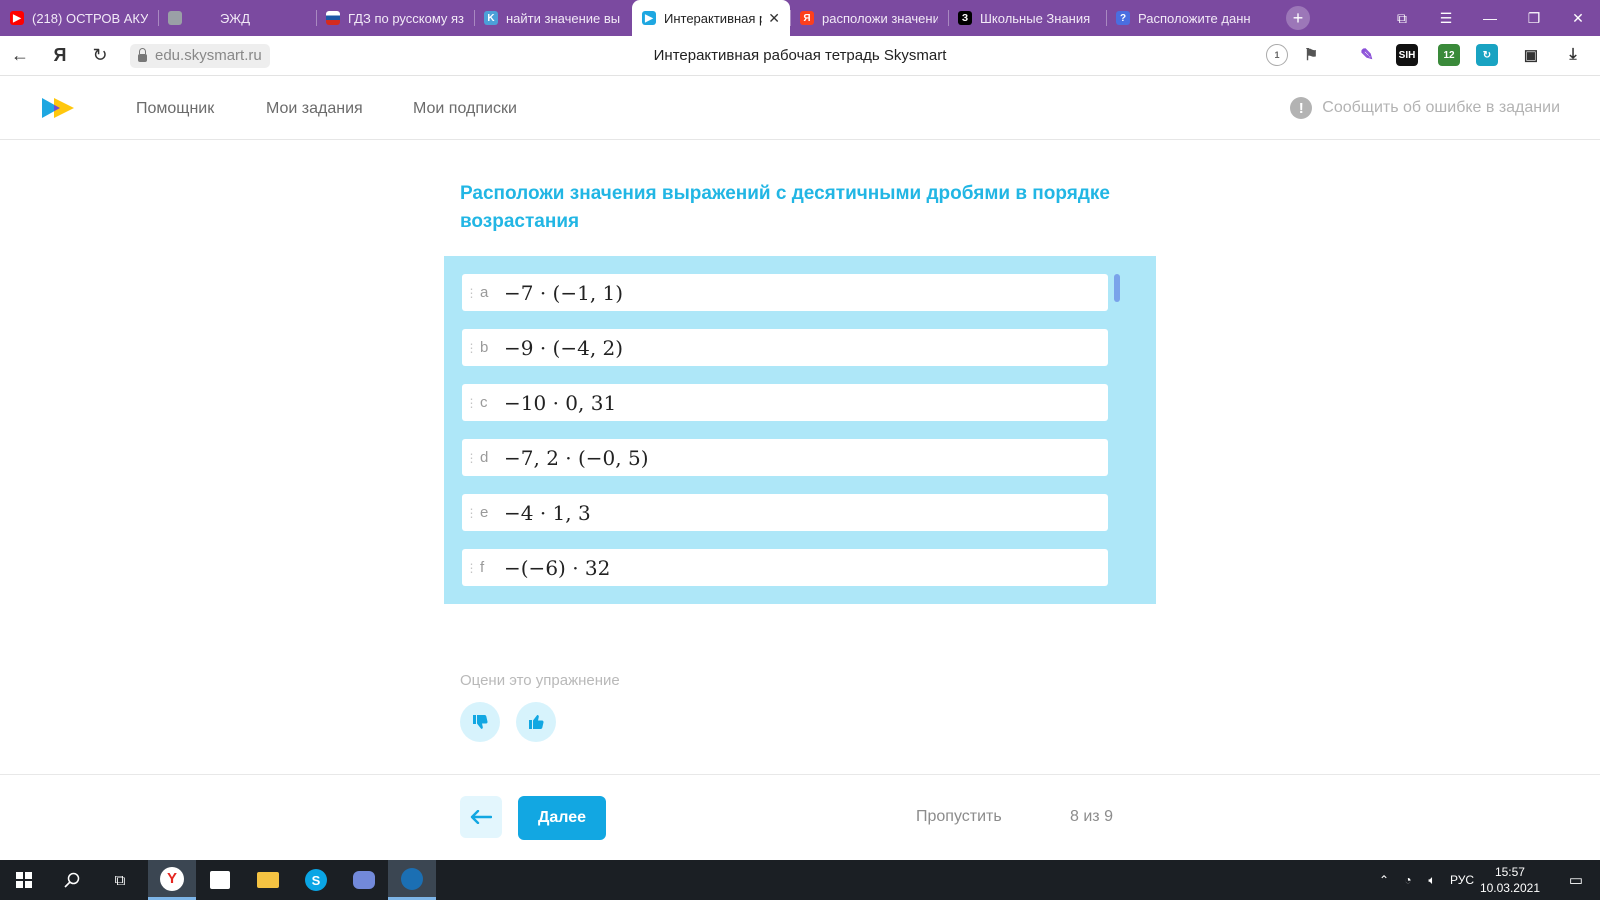 The image size is (1600, 900). What do you see at coordinates (965, 18) in the screenshot?
I see `znanija-icon: З` at bounding box center [965, 18].